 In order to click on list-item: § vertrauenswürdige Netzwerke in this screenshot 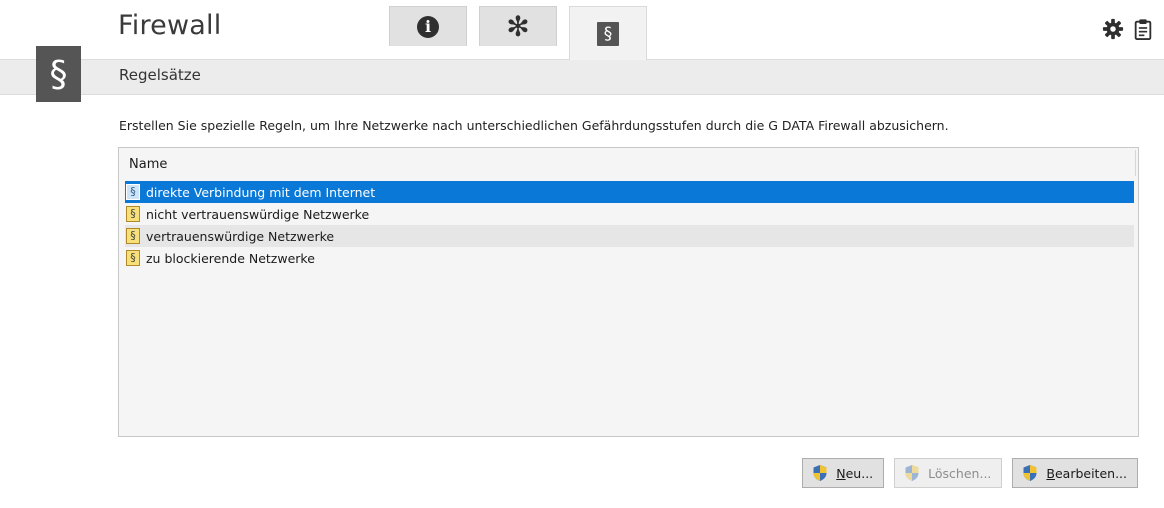, I will do `click(629, 236)`.